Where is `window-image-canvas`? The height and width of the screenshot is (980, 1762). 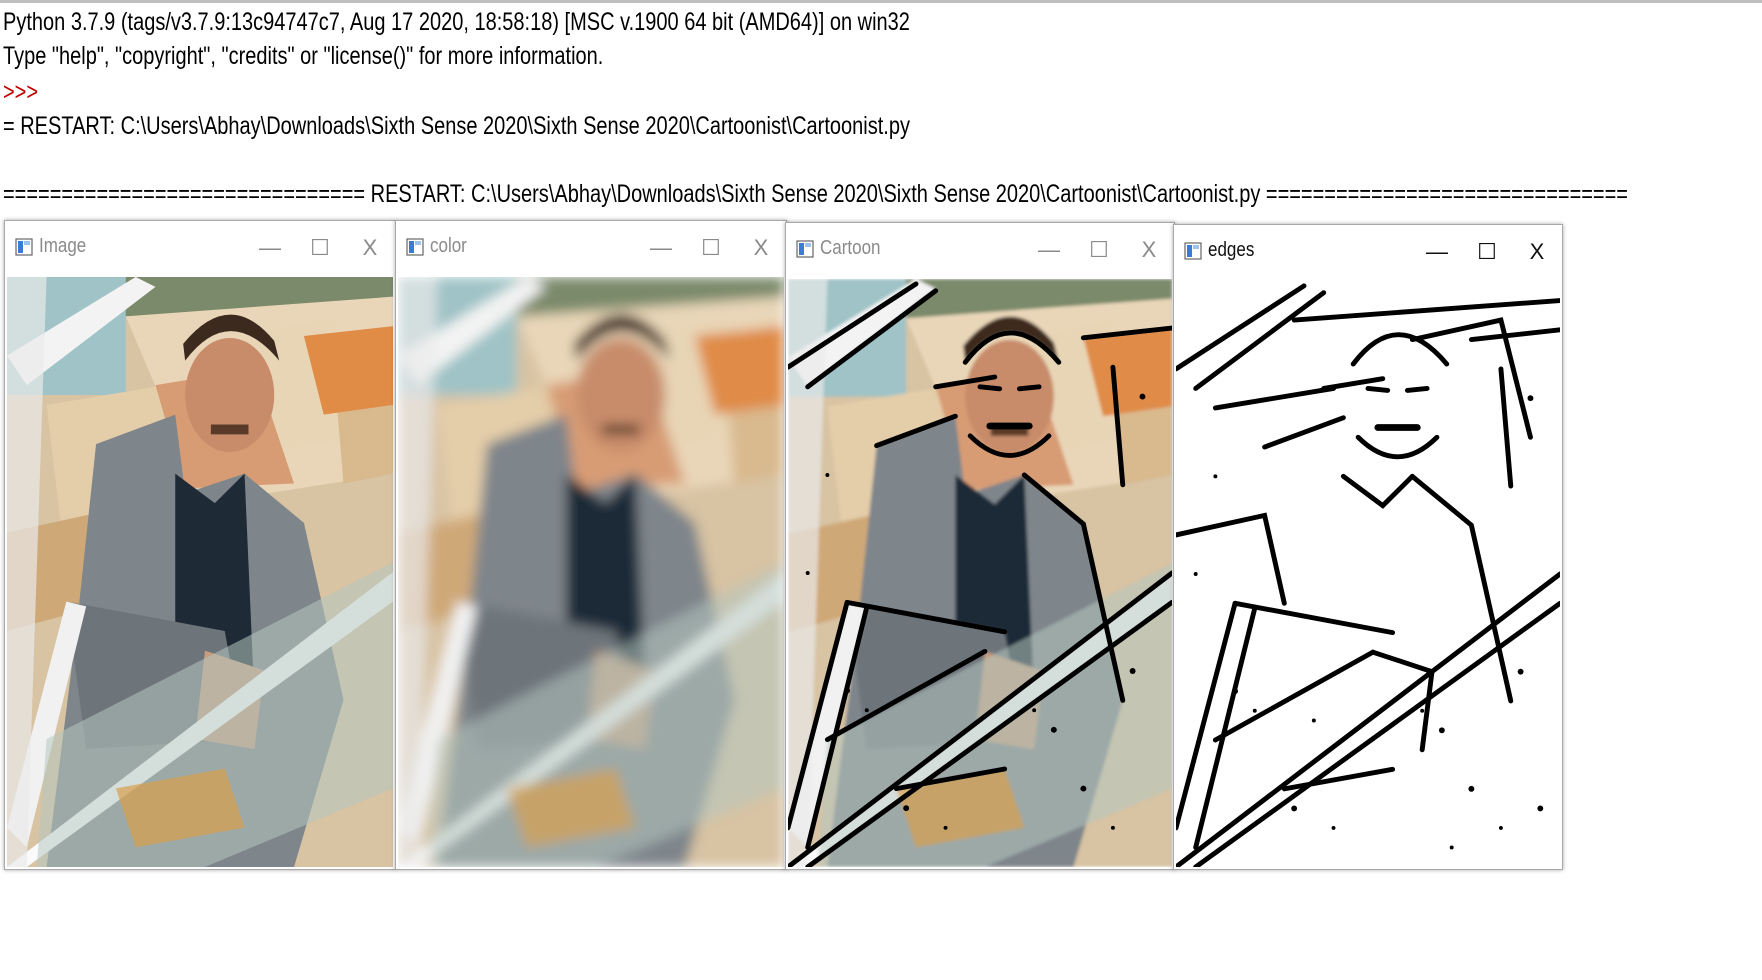 window-image-canvas is located at coordinates (200, 572).